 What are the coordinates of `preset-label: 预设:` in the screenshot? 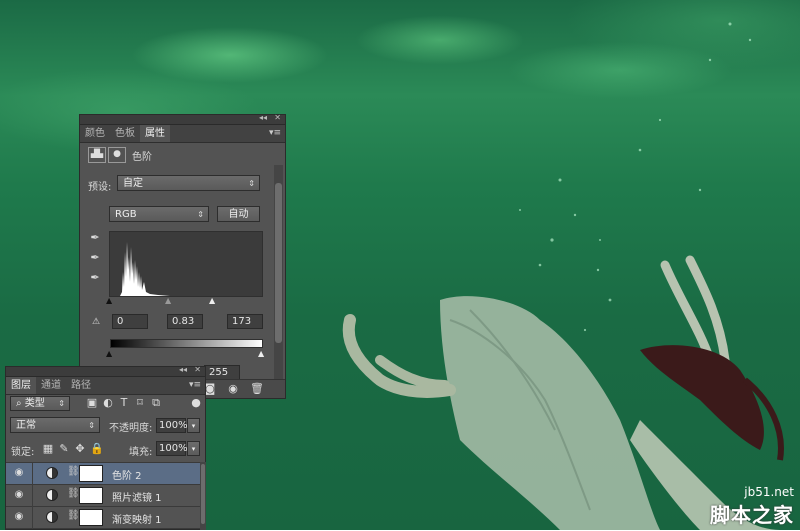 It's located at (100, 187).